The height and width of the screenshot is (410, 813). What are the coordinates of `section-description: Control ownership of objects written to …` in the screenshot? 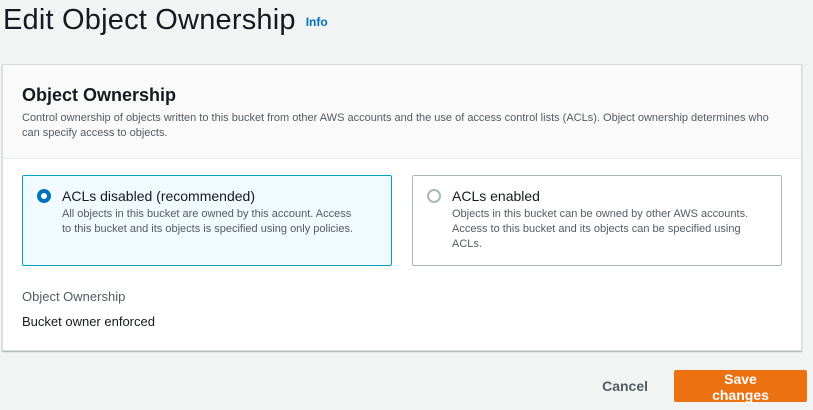 It's located at (395, 125).